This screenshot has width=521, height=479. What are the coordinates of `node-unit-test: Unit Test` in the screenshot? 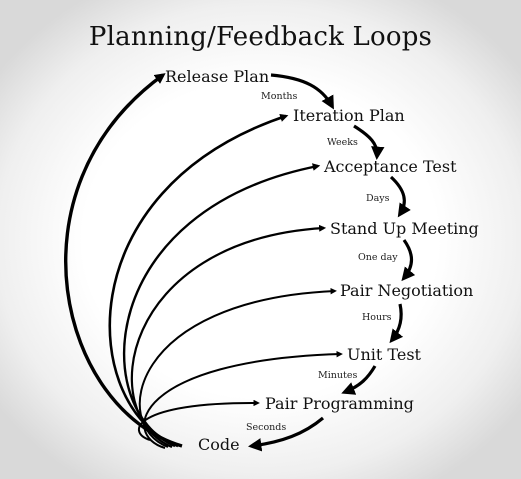 It's located at (384, 354).